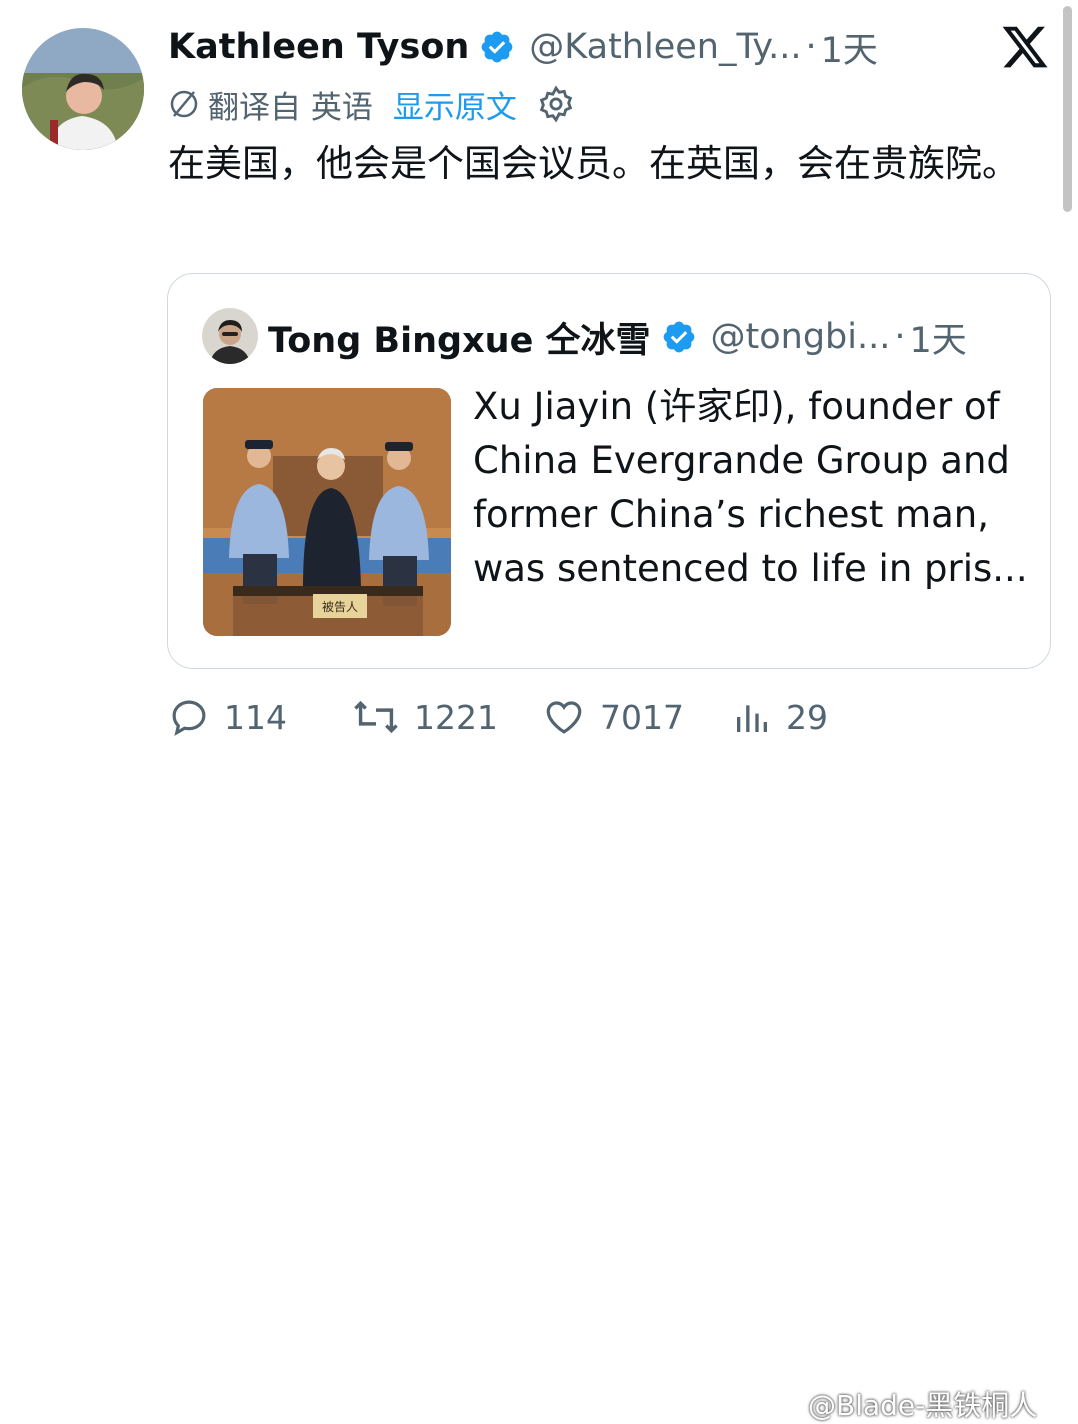 This screenshot has height=1424, width=1078. Describe the element at coordinates (523, 47) in the screenshot. I see `tweet-header: Kathleen Tyson @Kathleen_Ty... · 1天` at that location.